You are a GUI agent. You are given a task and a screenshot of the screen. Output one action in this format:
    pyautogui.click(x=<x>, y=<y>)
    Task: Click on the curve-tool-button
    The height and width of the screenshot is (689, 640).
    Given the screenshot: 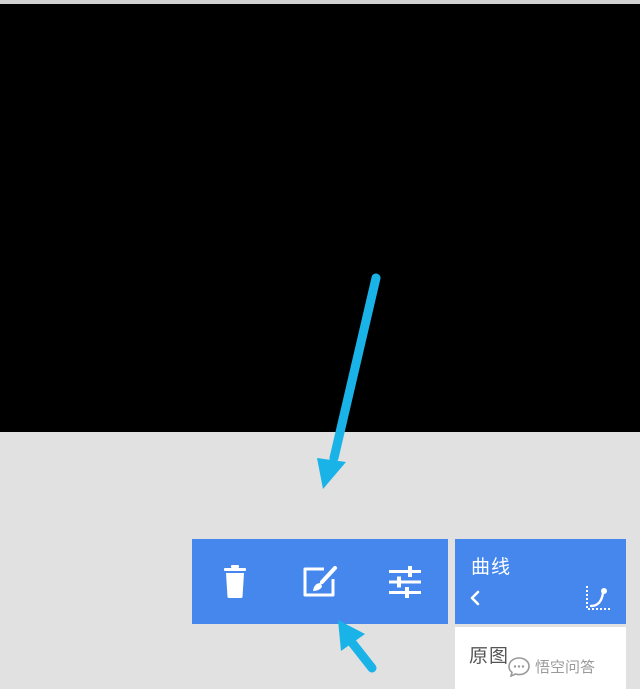 What is the action you would take?
    pyautogui.click(x=598, y=598)
    